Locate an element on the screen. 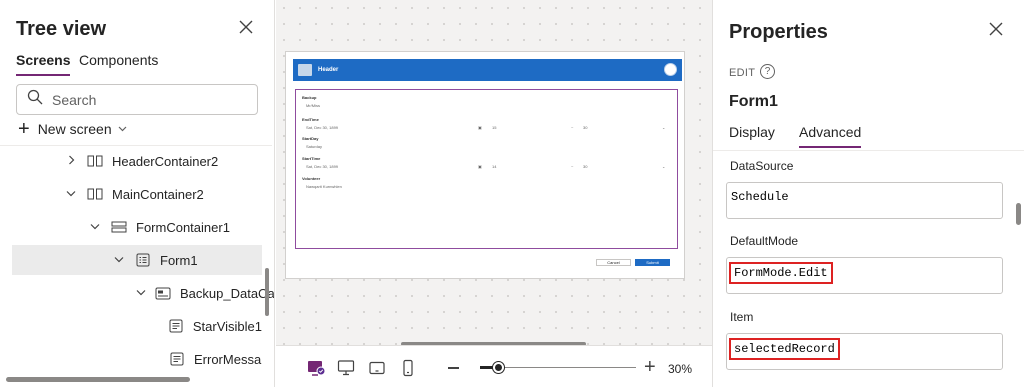  property-label-item: Item is located at coordinates (742, 317).